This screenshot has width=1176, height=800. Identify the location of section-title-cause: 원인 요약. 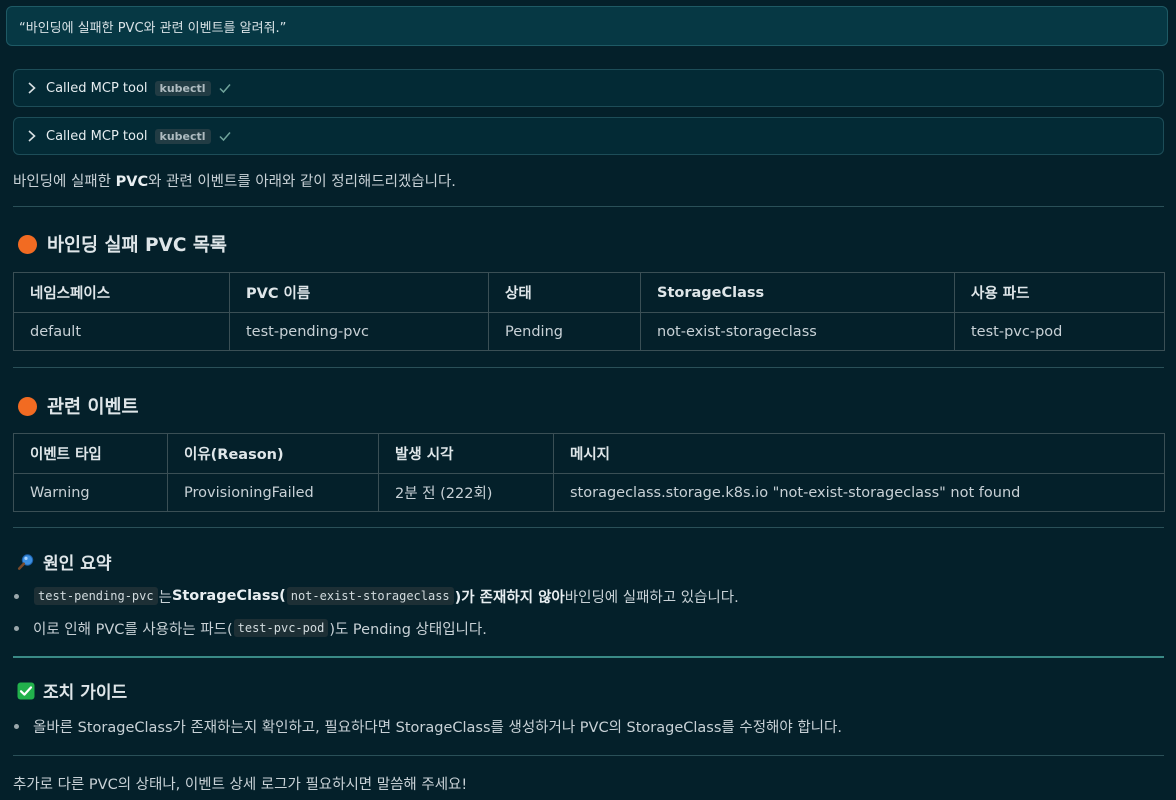
(64, 561).